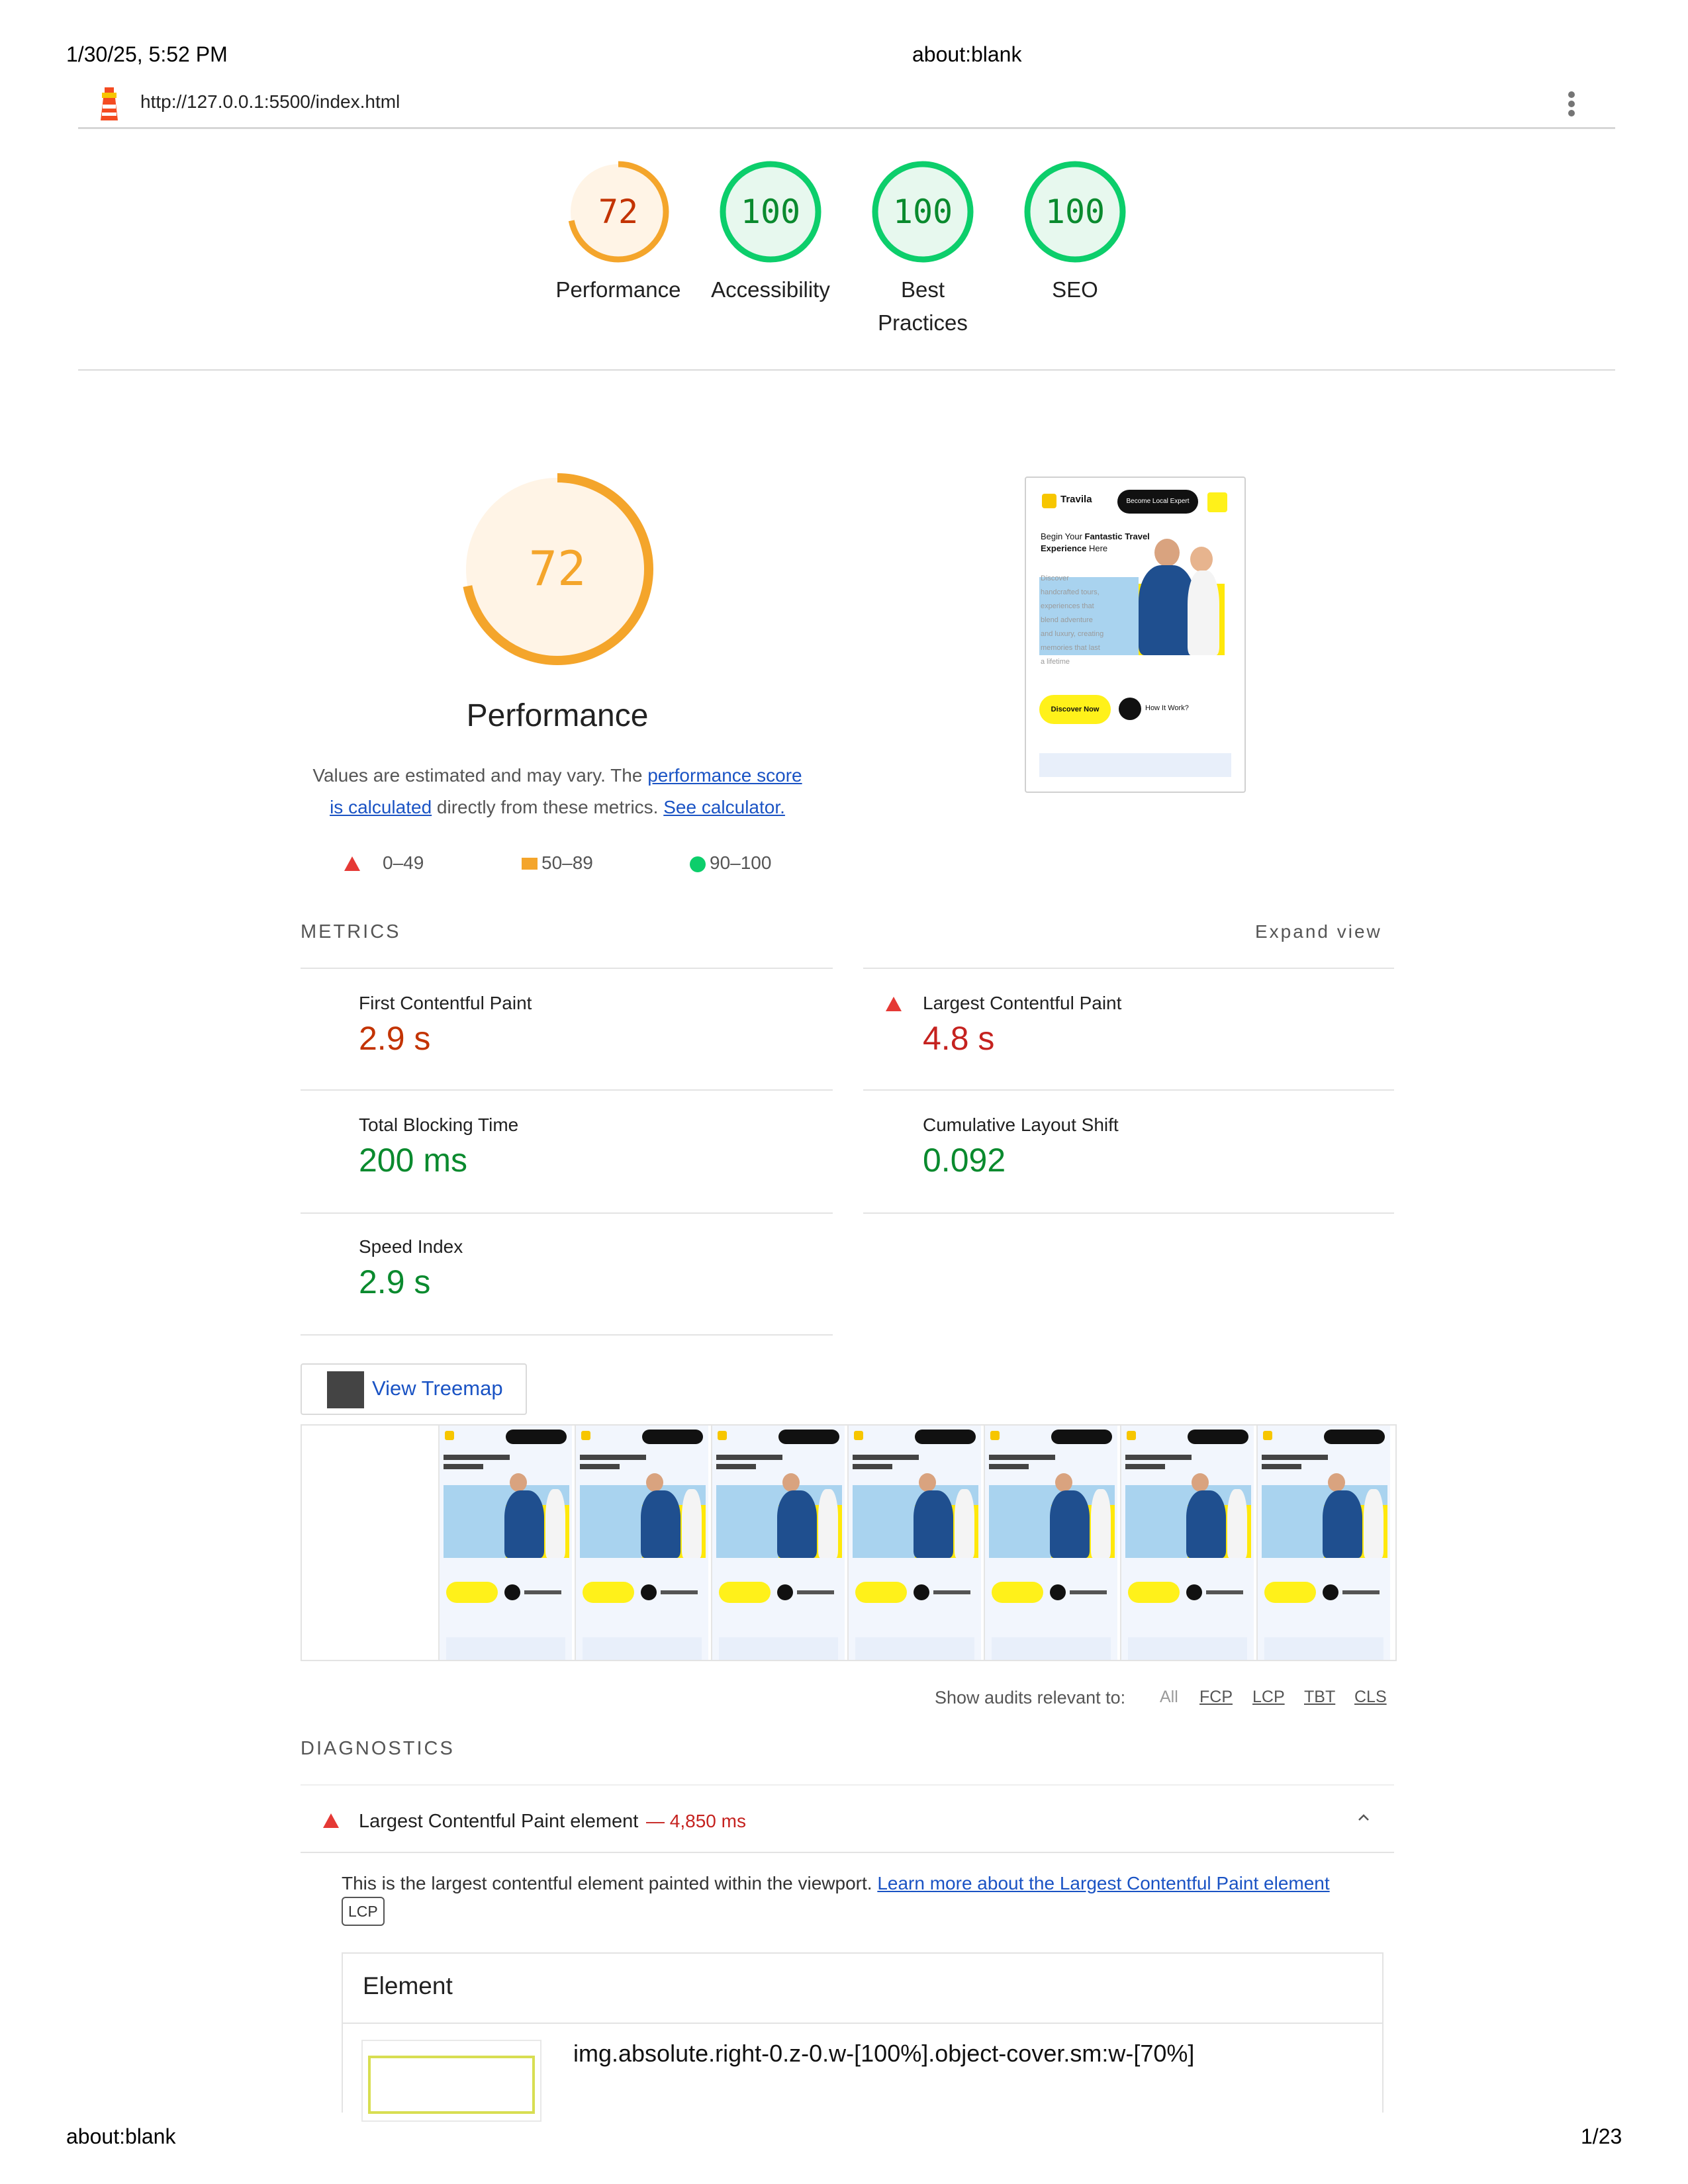 The height and width of the screenshot is (2184, 1688). I want to click on view-treemap-button: View Treemap, so click(414, 1389).